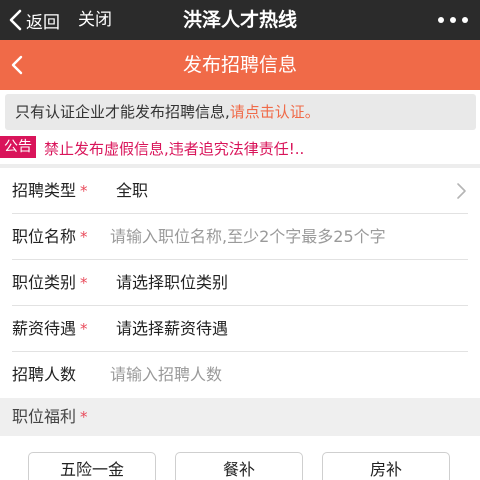  Describe the element at coordinates (240, 283) in the screenshot. I see `job-category-row: 职位类别 * 请选择职位类别` at that location.